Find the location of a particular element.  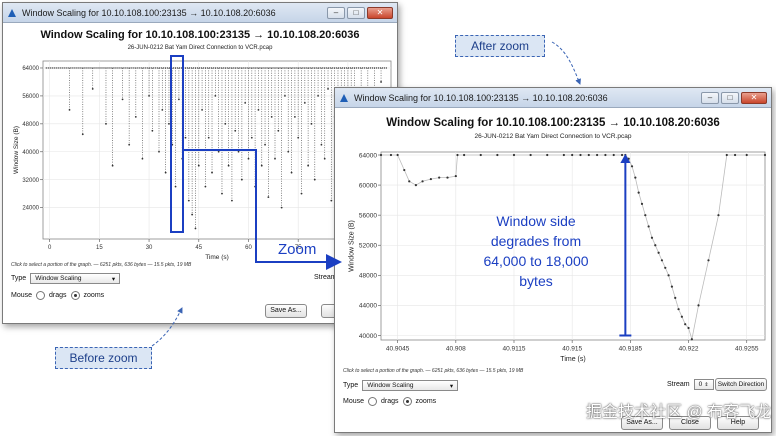

wireshark-fin-icon is located at coordinates (12, 12).